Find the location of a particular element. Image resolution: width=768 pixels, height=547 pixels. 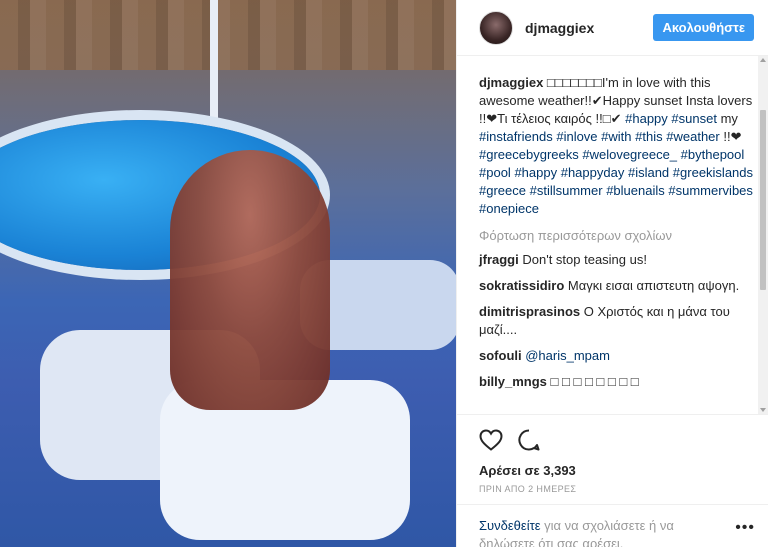

action-icons is located at coordinates (613, 440).